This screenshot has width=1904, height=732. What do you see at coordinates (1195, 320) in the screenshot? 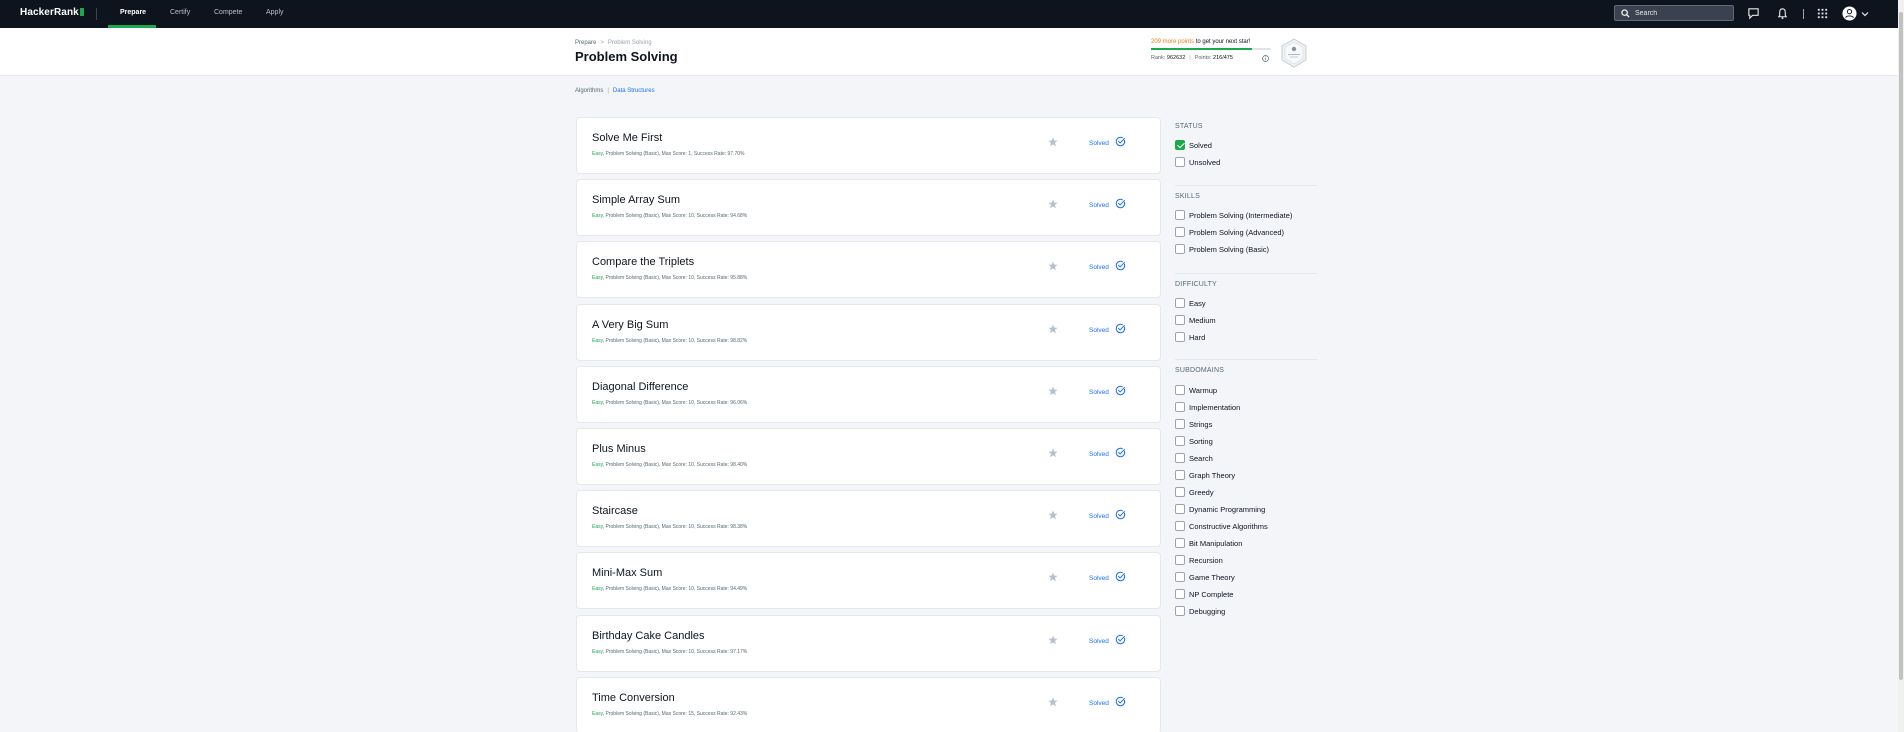
I see `filter-option-difficulty: Medium` at bounding box center [1195, 320].